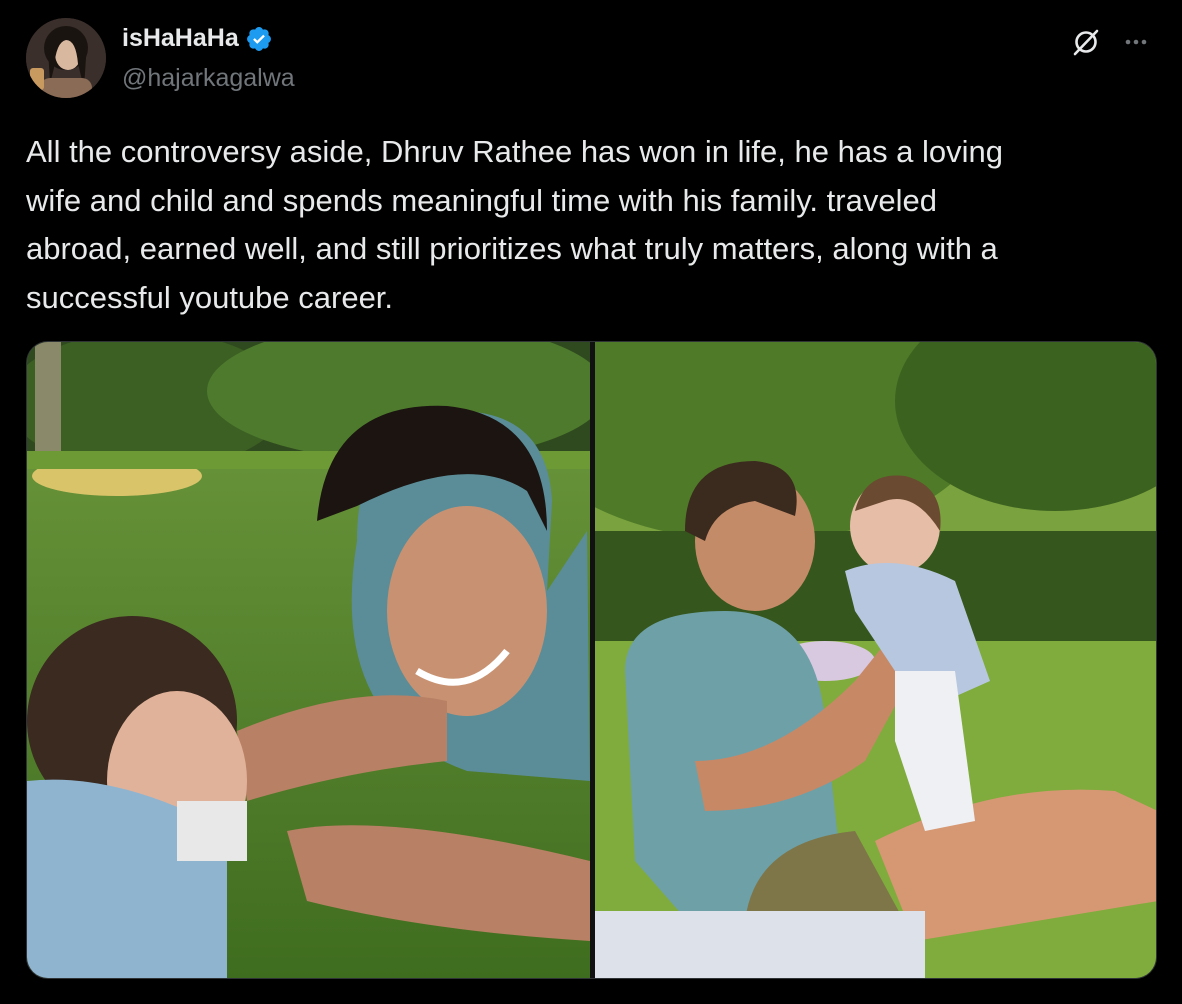 The height and width of the screenshot is (1004, 1182). I want to click on handle: @hajarkagalwa, so click(208, 78).